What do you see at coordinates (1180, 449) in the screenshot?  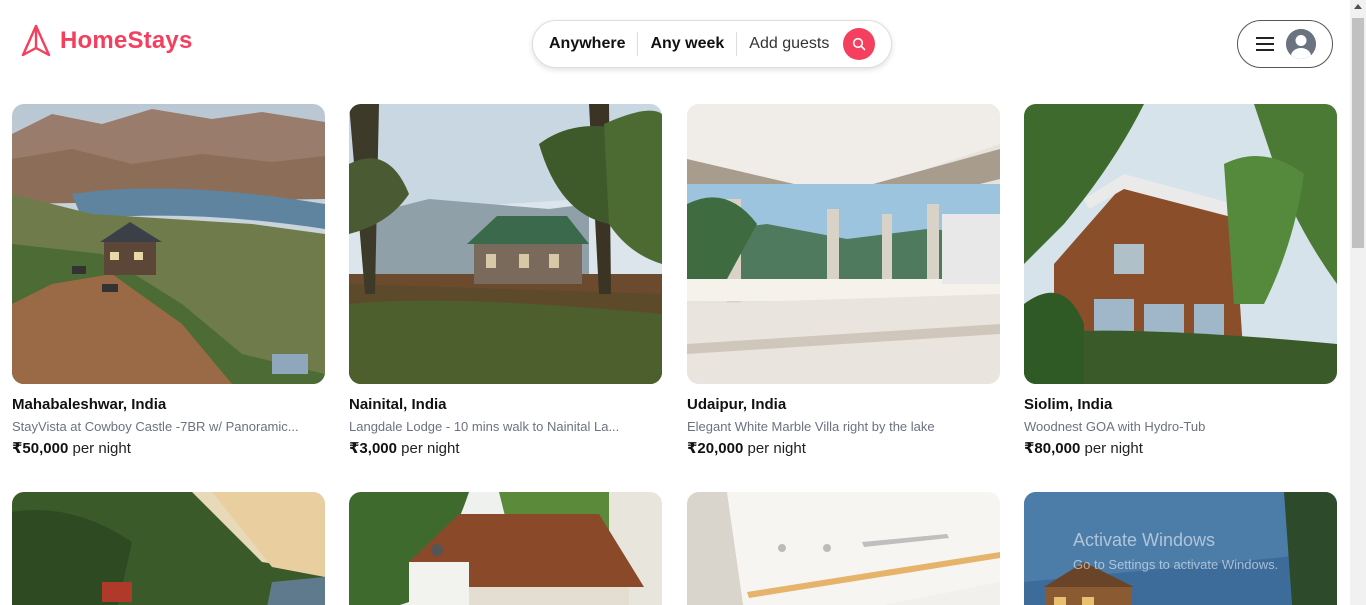 I see `listing-price: ₹80,000 per night` at bounding box center [1180, 449].